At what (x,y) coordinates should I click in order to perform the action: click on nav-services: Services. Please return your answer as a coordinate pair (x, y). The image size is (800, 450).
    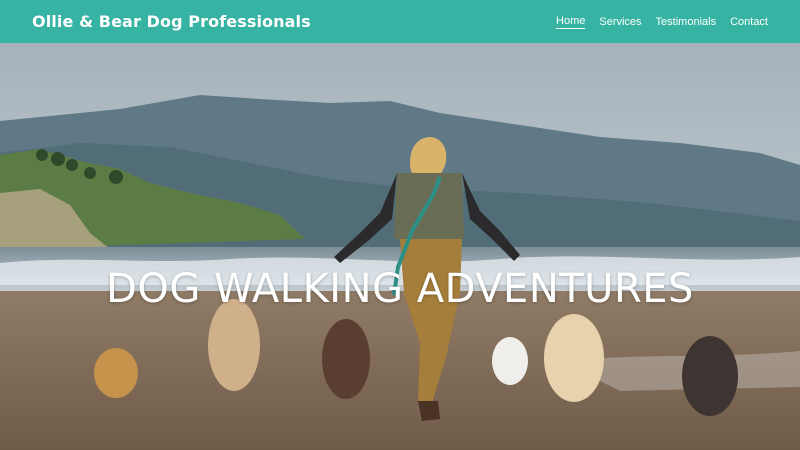
    Looking at the image, I should click on (620, 22).